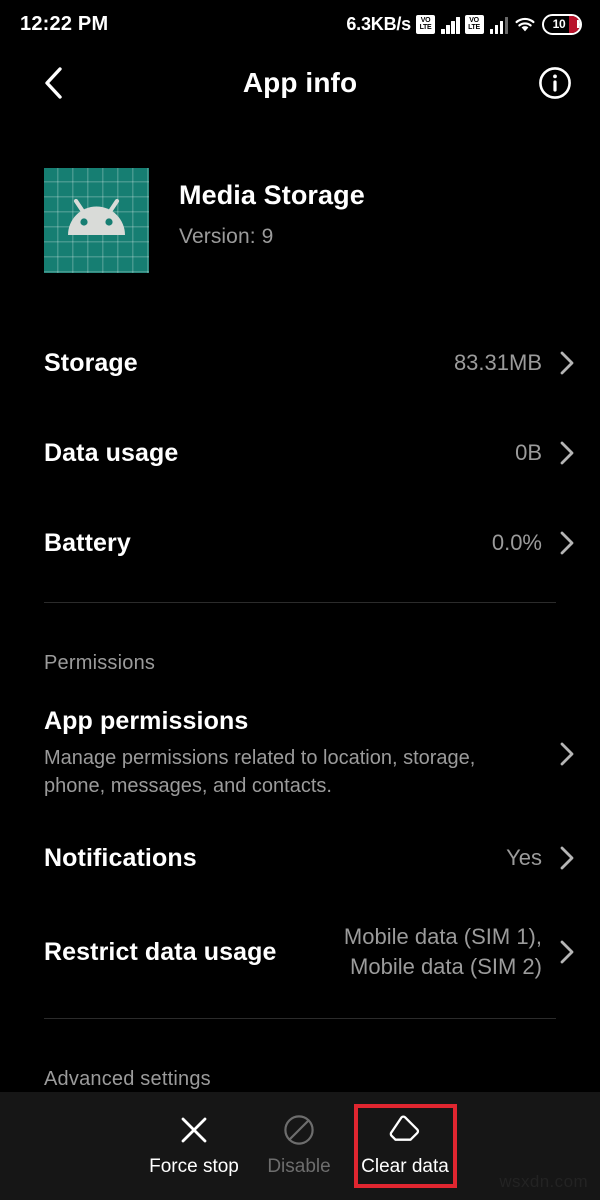 This screenshot has width=600, height=1200. I want to click on prohibition-icon, so click(299, 1130).